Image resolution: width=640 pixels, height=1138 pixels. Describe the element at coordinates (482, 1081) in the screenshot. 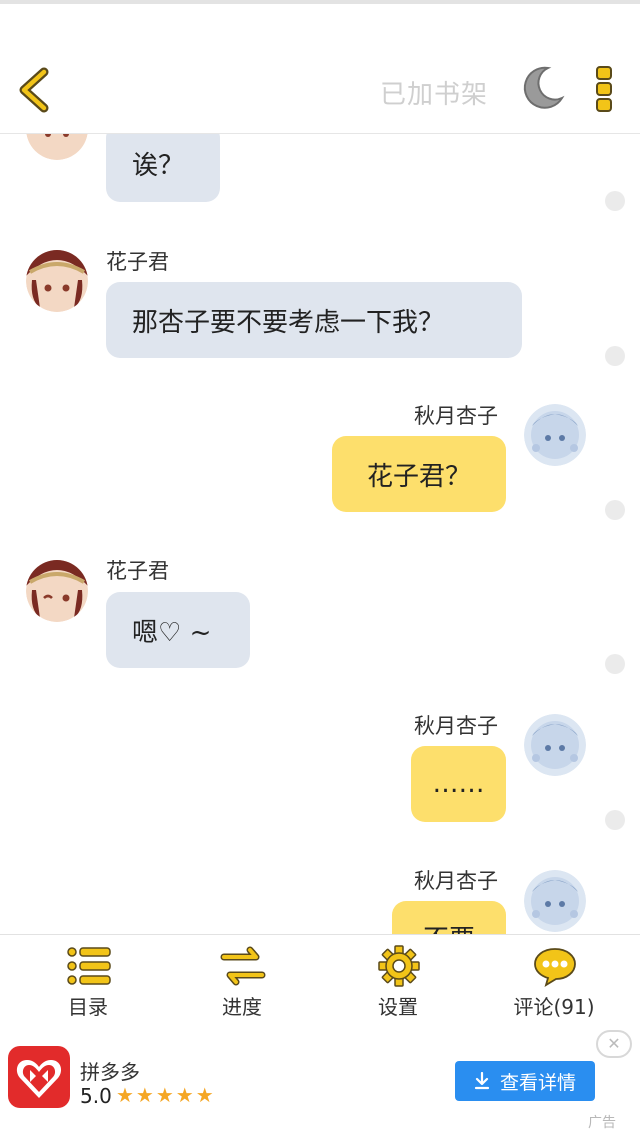

I see `download-icon` at that location.